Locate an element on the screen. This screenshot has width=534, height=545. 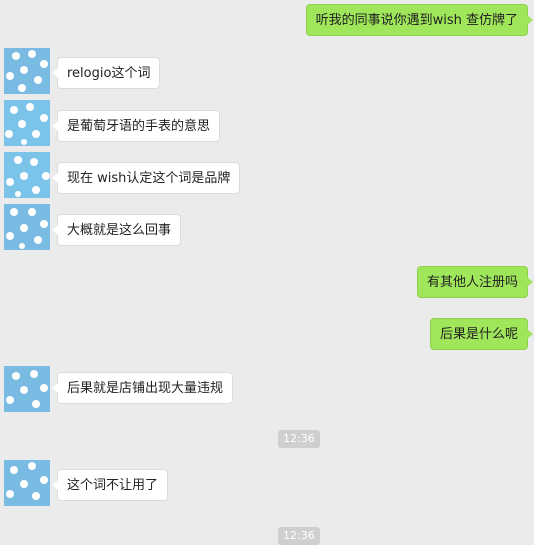
message-bubble-incoming: 是葡萄牙语的手表的意思 is located at coordinates (136, 126).